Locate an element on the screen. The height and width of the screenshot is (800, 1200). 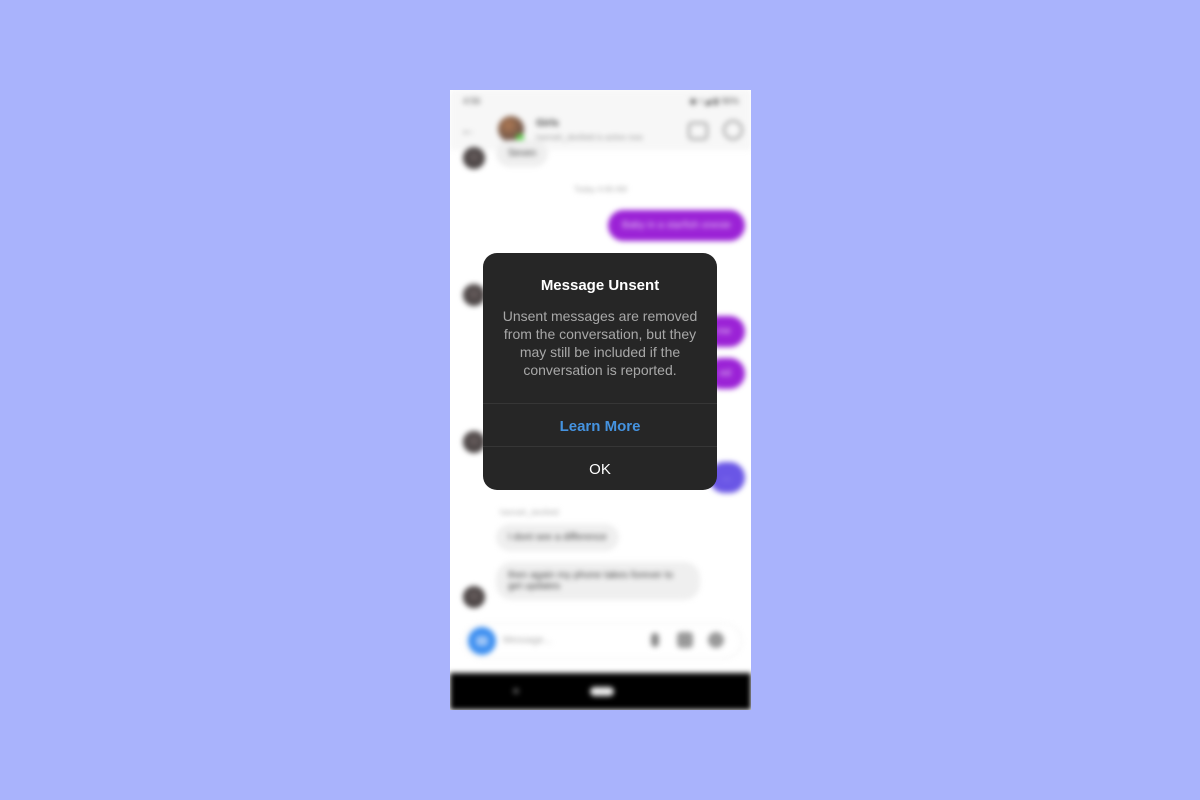
arrow-left-icon: ← is located at coordinates (468, 131).